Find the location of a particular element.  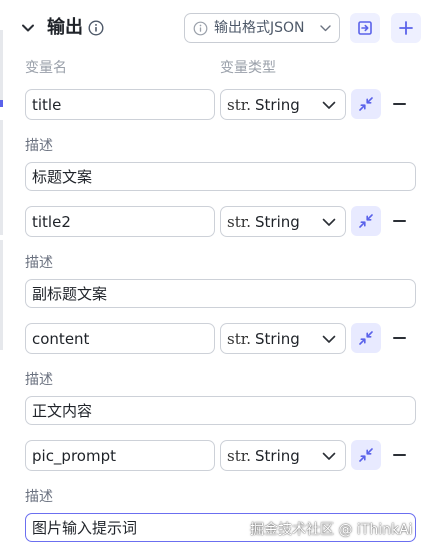

variable-name-input: pic_prompt is located at coordinates (120, 455).